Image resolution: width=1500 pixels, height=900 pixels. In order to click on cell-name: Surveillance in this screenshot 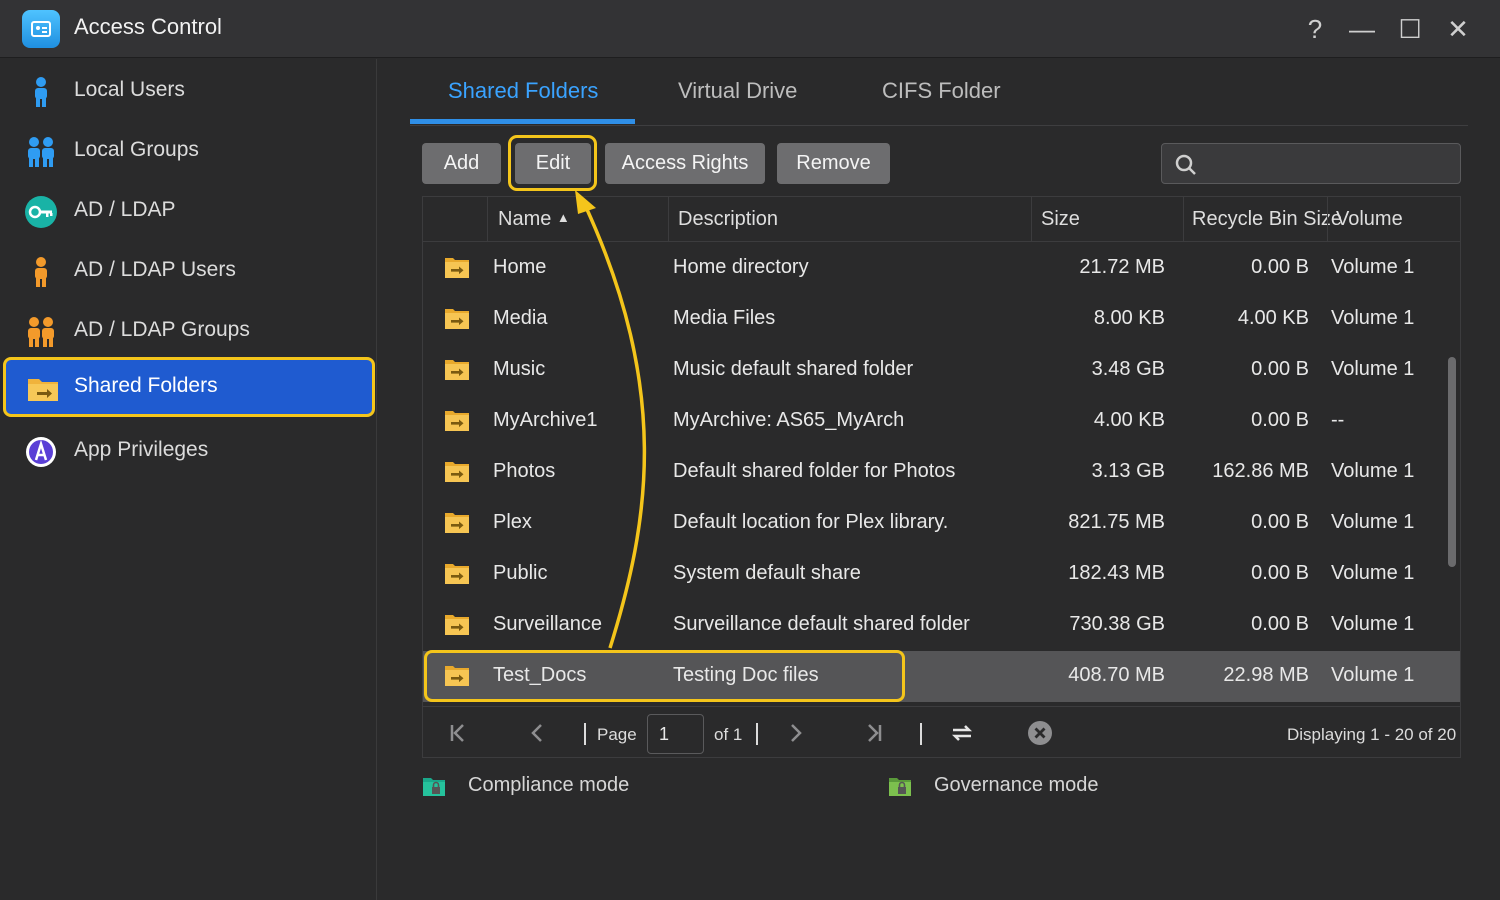, I will do `click(547, 624)`.